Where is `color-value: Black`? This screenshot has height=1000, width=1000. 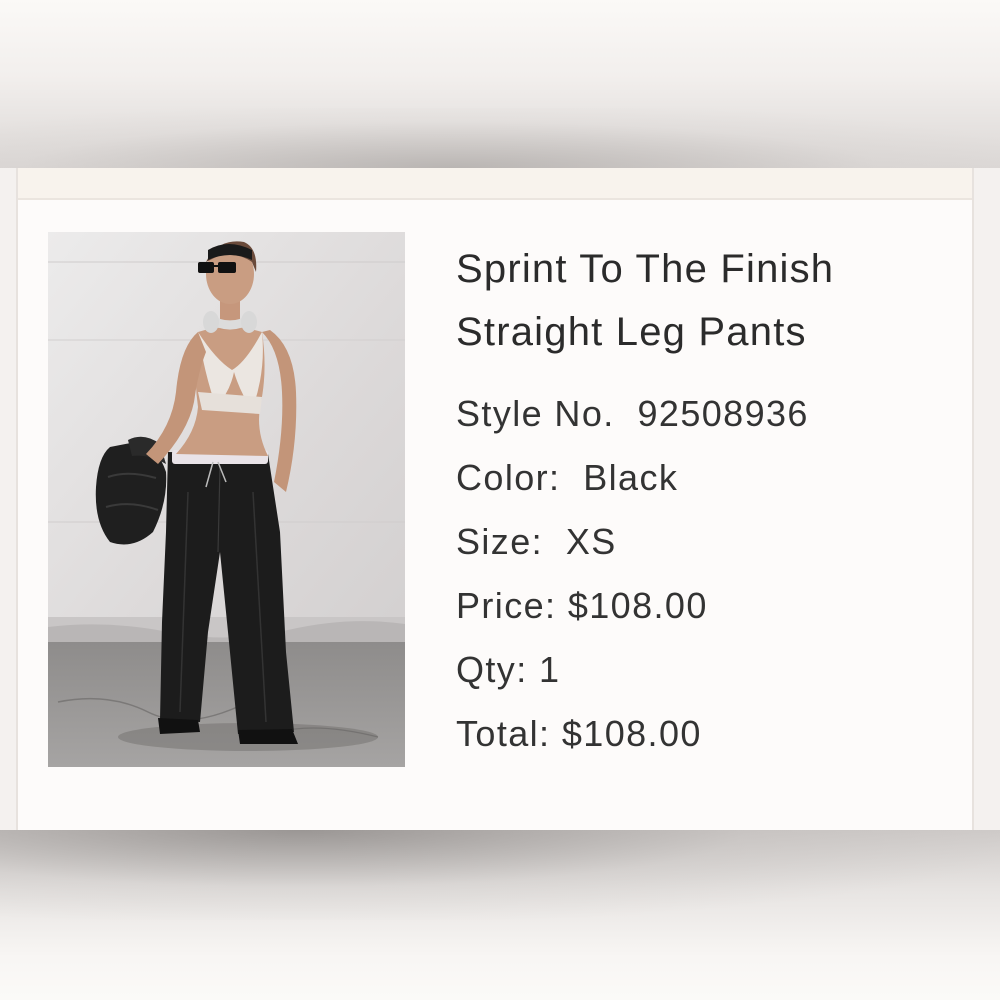 color-value: Black is located at coordinates (631, 477).